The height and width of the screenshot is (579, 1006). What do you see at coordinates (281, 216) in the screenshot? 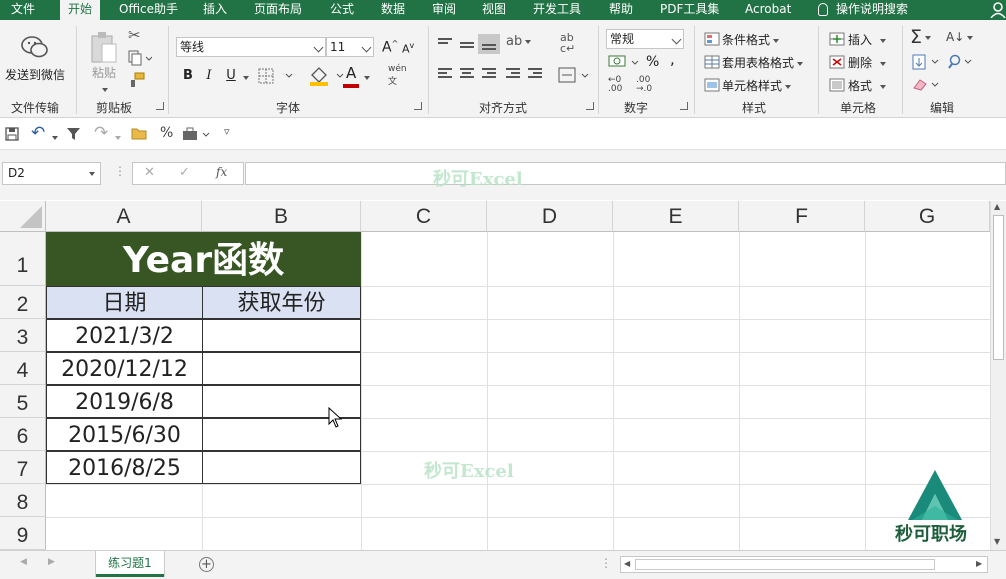
I see `column-header-b: B` at bounding box center [281, 216].